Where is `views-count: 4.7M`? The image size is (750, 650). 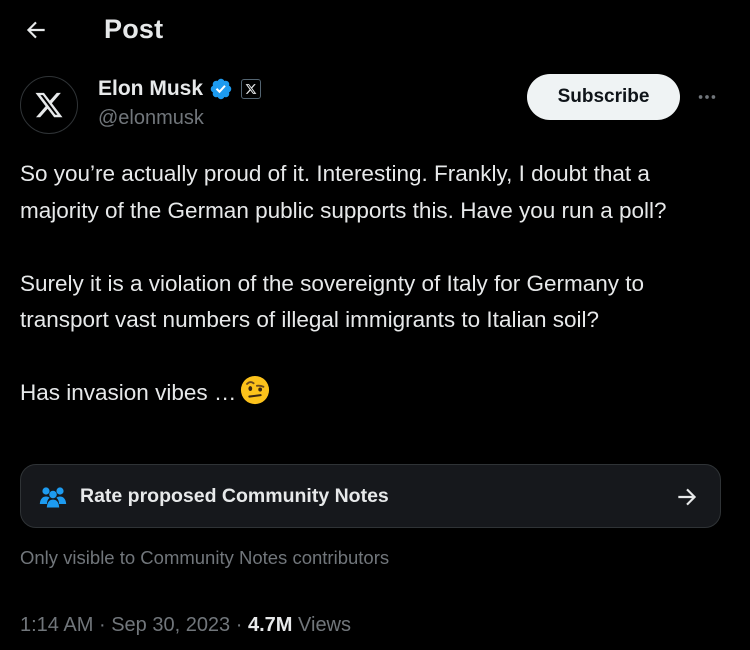
views-count: 4.7M is located at coordinates (270, 625).